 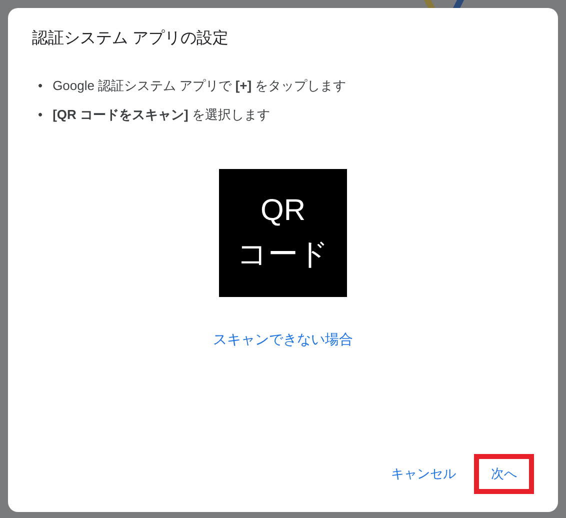 What do you see at coordinates (199, 86) in the screenshot?
I see `instruction-step: Google 認証システム アプリで [+] をタップします` at bounding box center [199, 86].